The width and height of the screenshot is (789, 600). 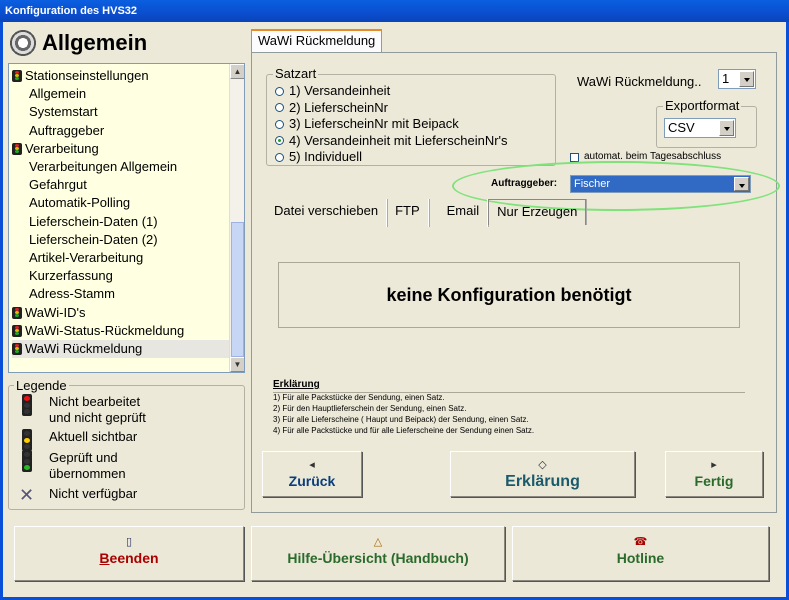 I want to click on satzart-option: 4) Versandeinheit mit LieferscheinNr's, so click(x=391, y=141).